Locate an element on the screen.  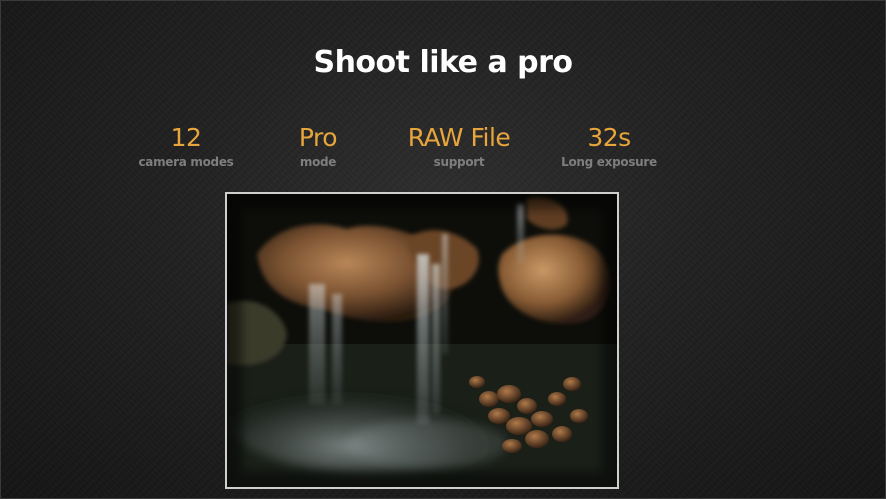
slide-title: Shoot like a pro is located at coordinates (443, 62).